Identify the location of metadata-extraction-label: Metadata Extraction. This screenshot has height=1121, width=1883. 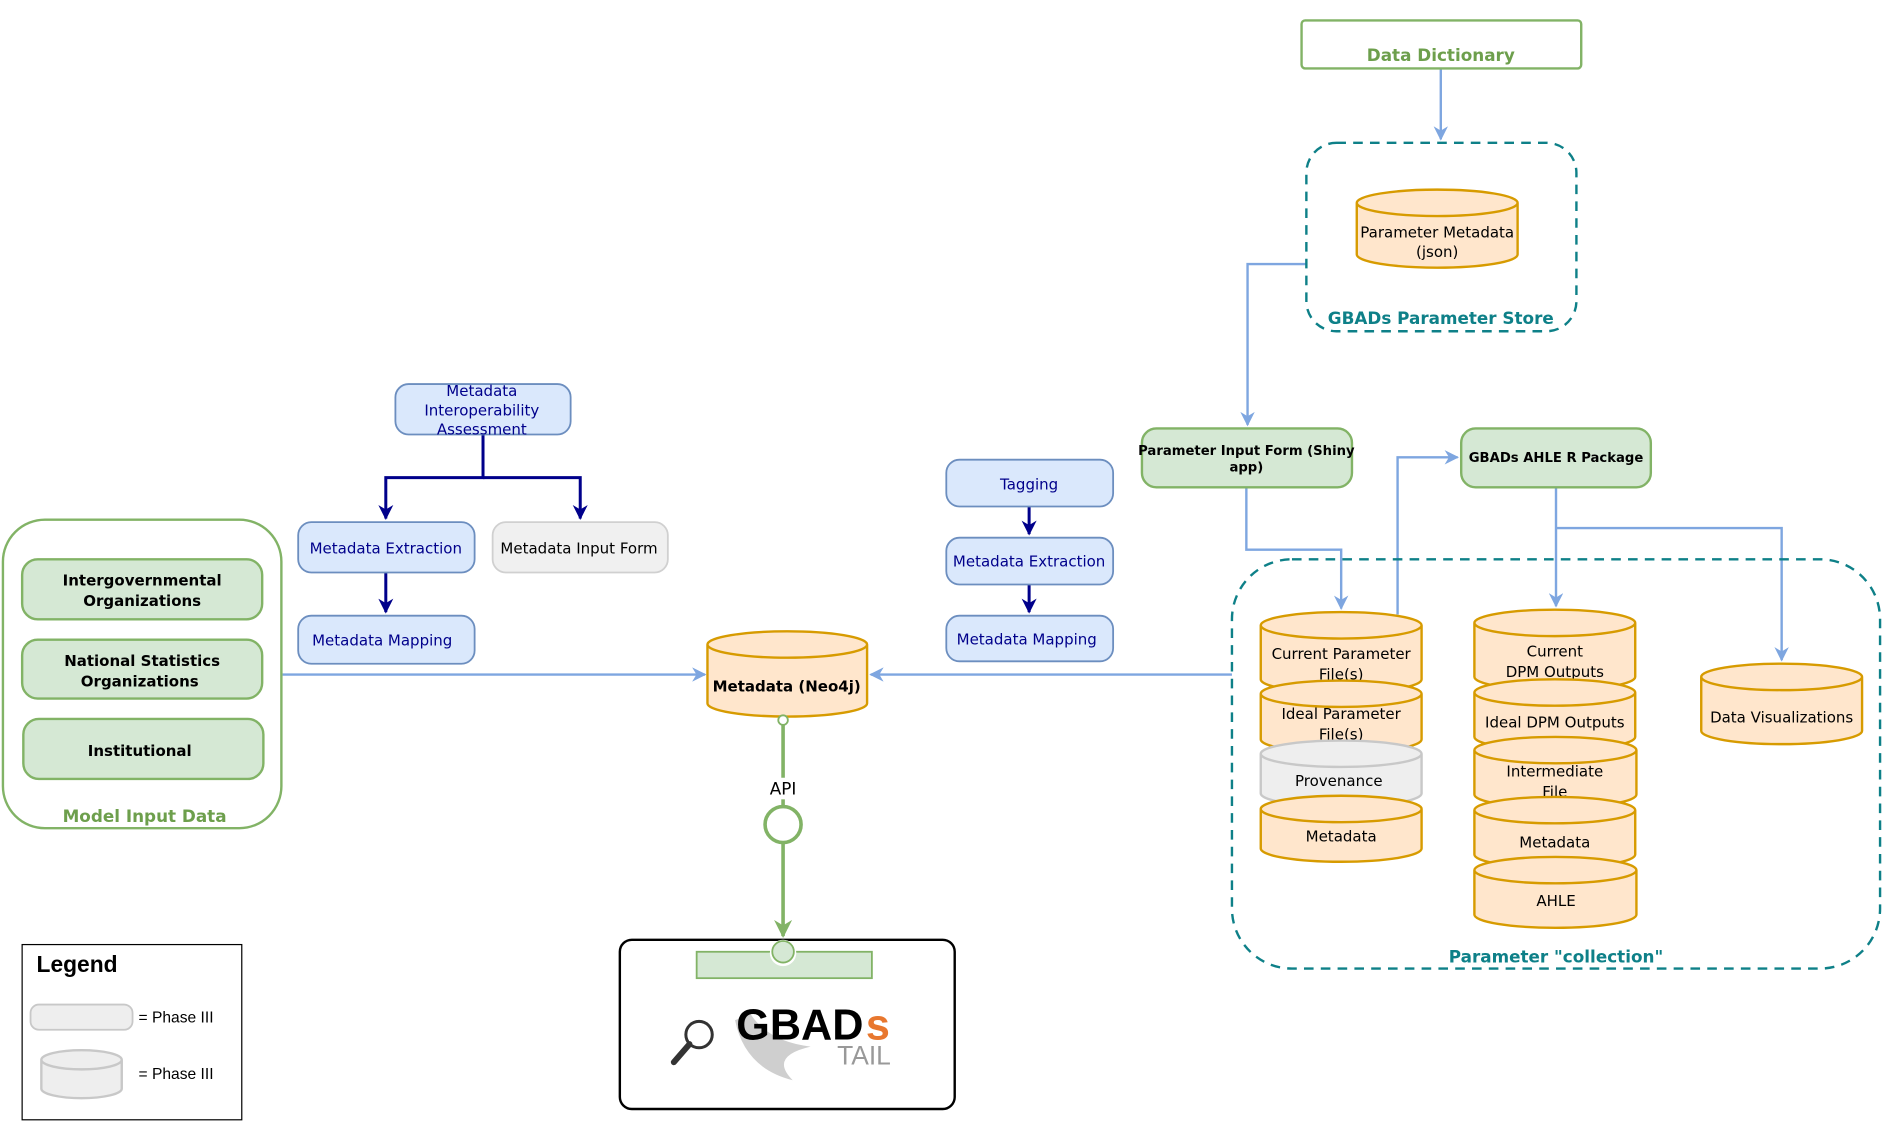
(386, 548).